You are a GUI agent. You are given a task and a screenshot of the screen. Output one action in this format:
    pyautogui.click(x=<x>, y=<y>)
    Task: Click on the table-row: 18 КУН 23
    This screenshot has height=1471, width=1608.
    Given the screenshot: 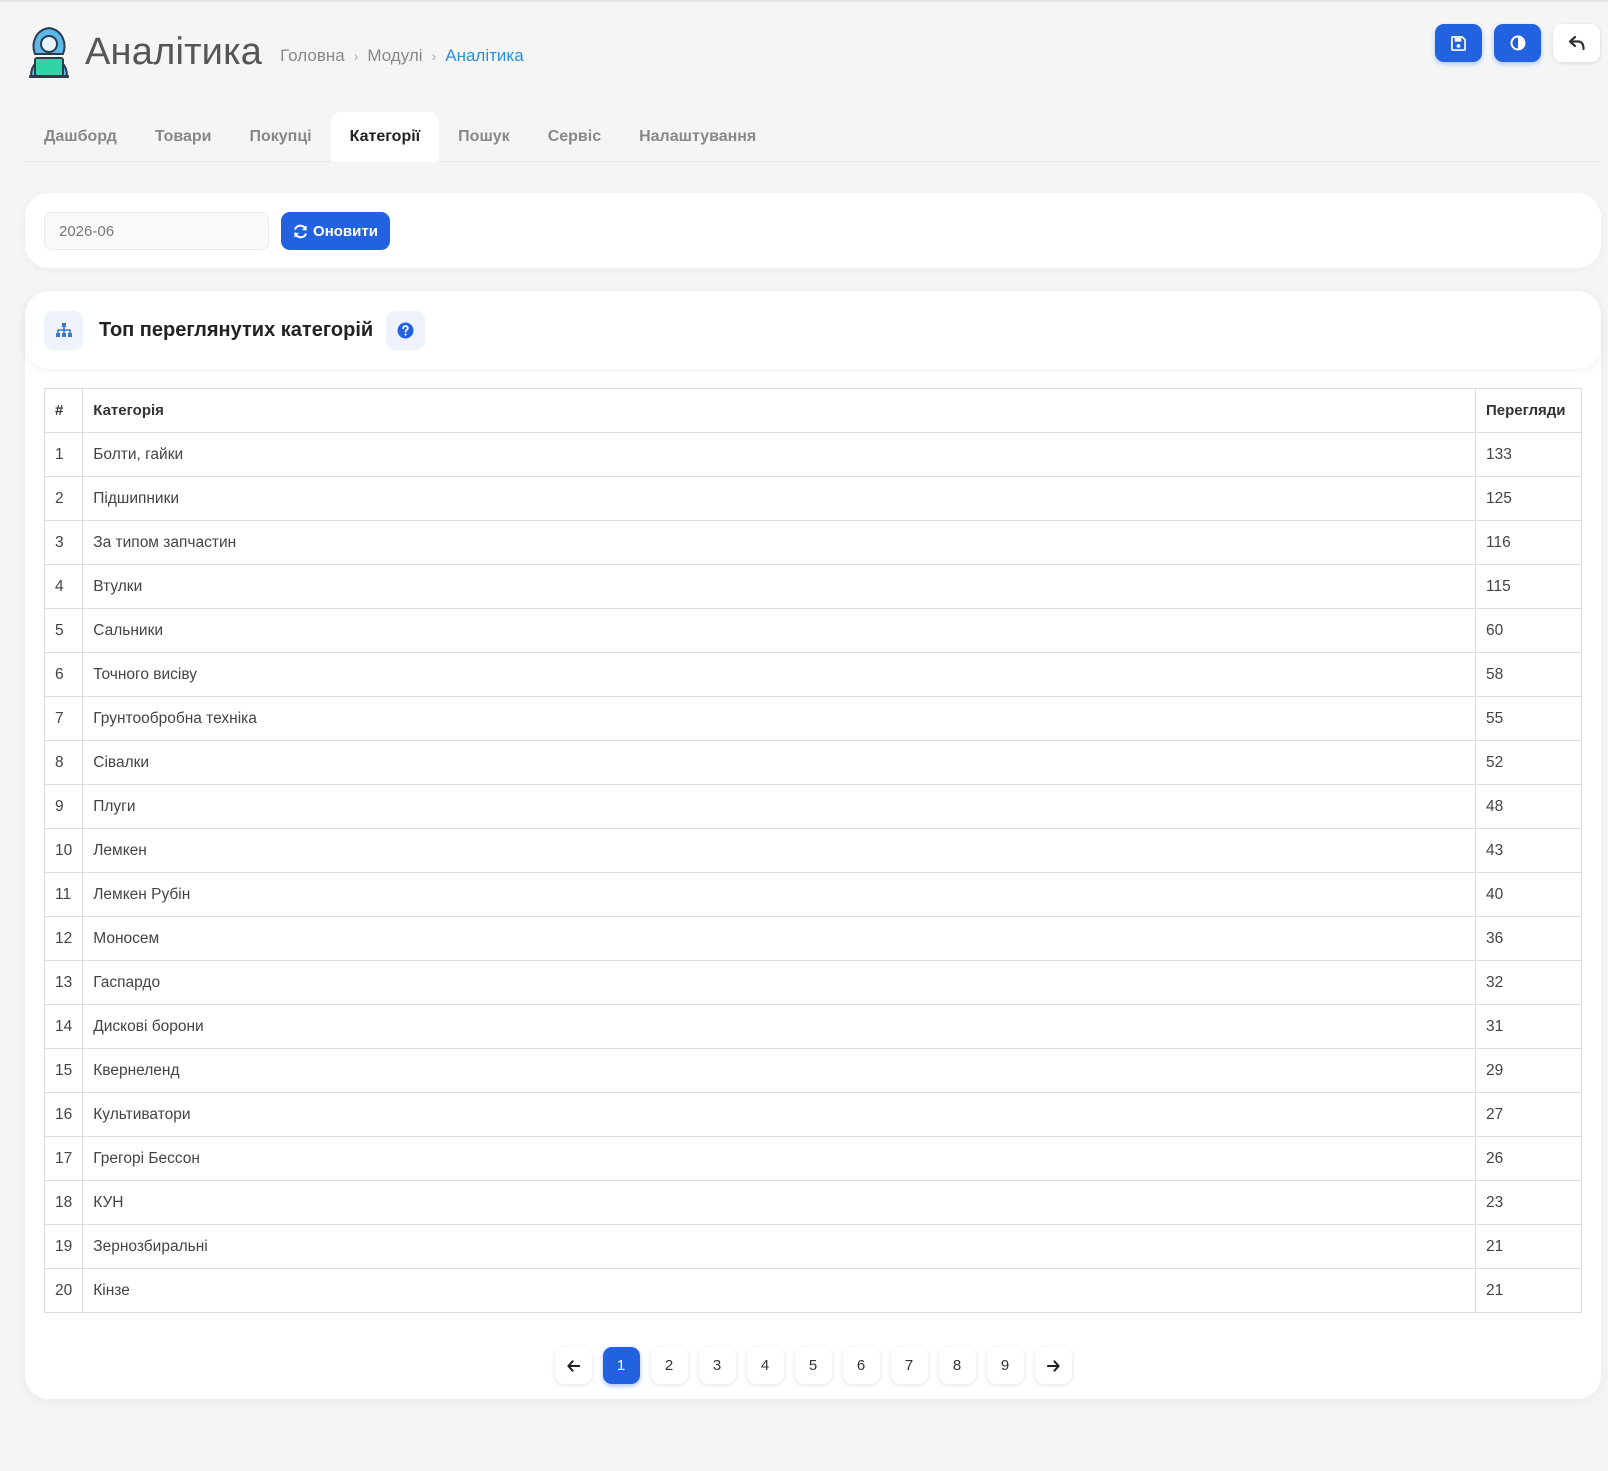 What is the action you would take?
    pyautogui.click(x=812, y=1202)
    